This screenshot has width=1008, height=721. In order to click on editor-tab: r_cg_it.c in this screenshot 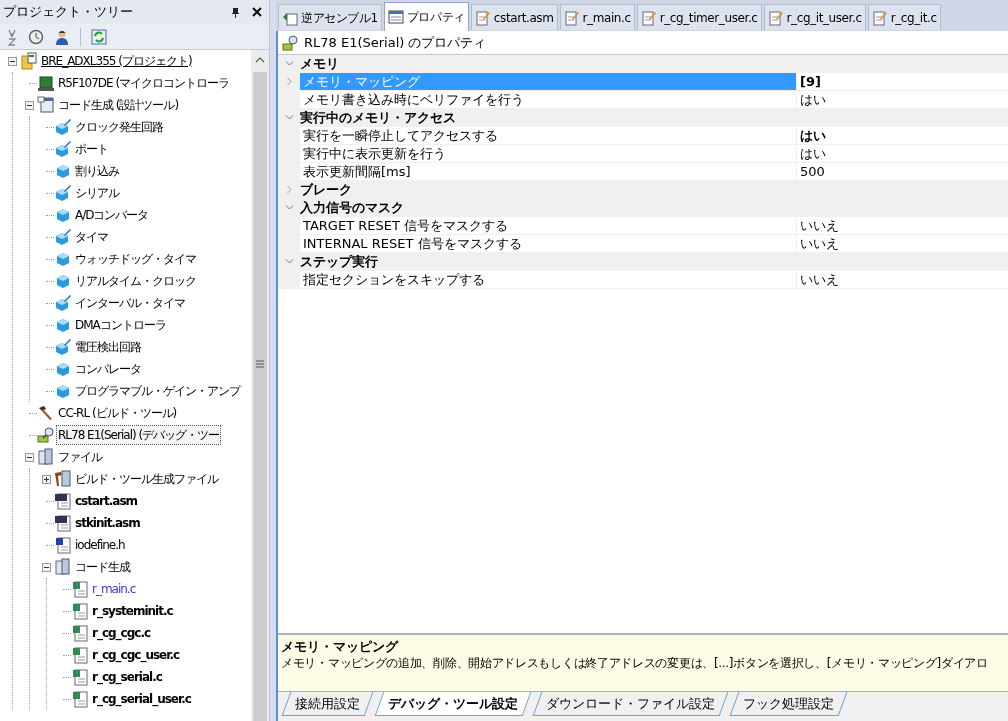, I will do `click(904, 17)`.